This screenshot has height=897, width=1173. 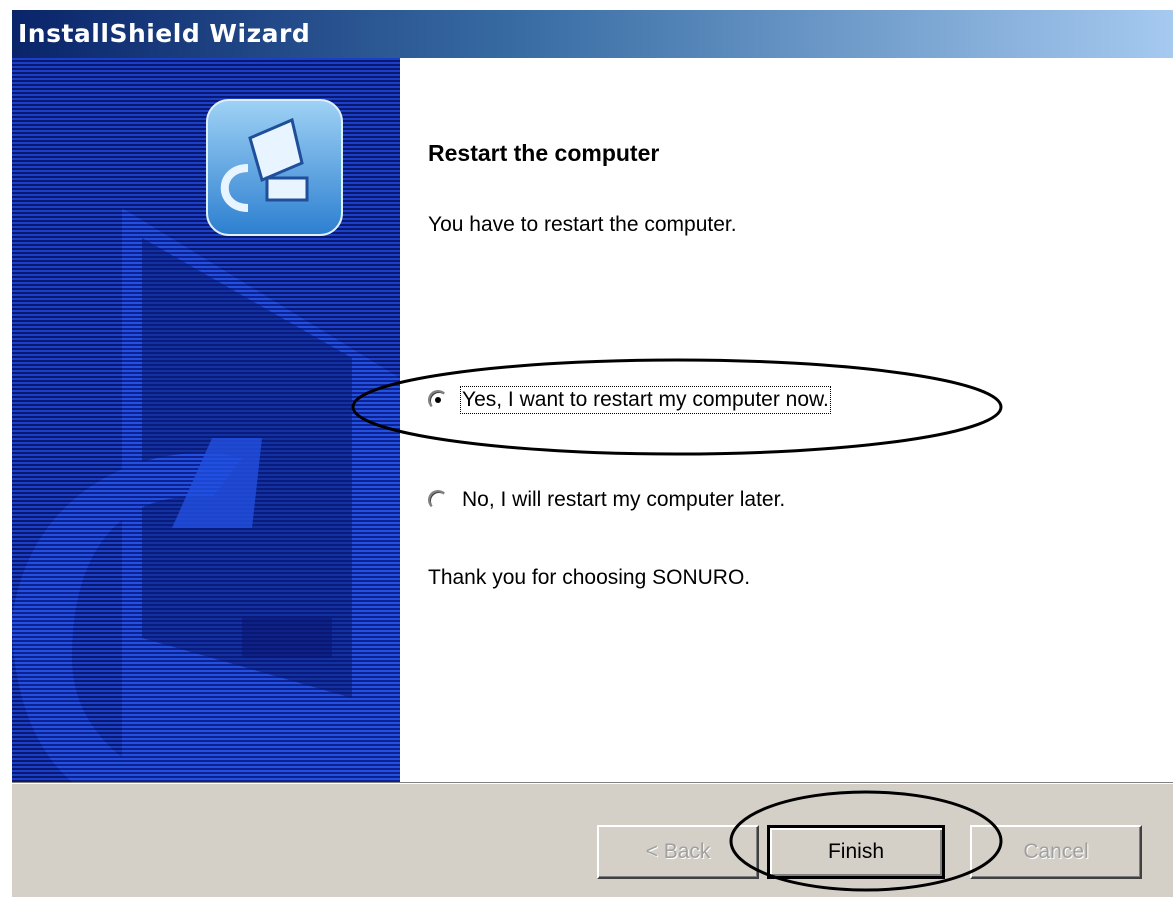 I want to click on restart-later-option: No, I will restart my computer later., so click(x=606, y=500).